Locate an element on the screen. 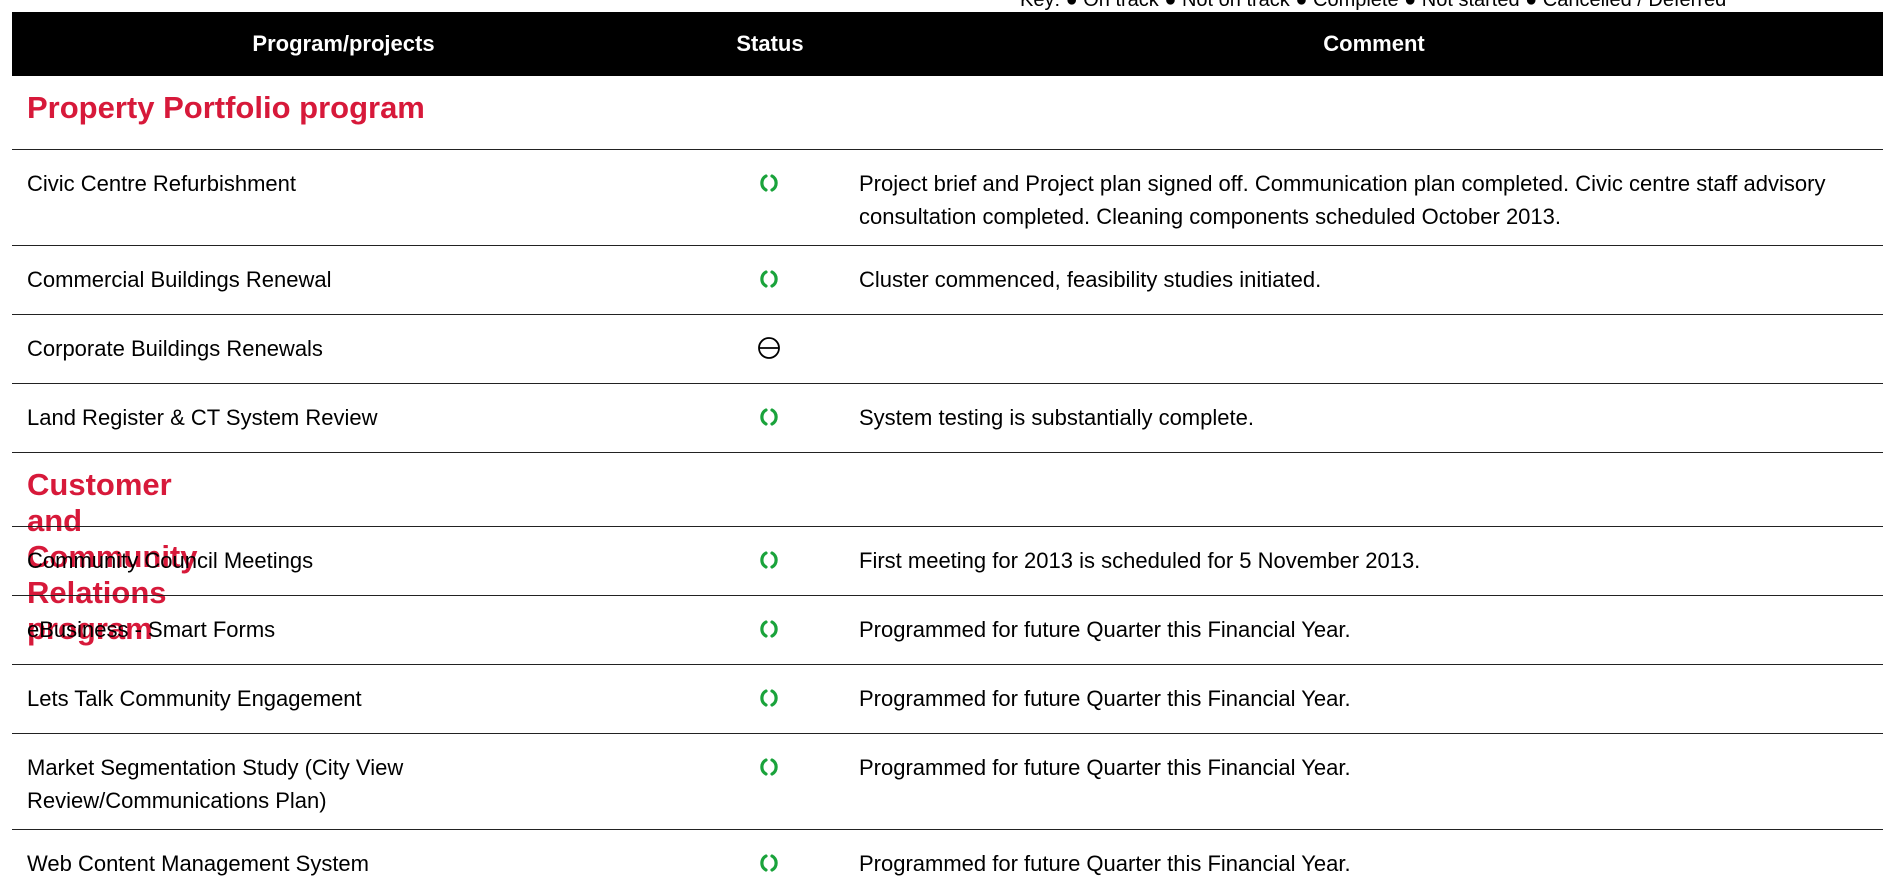 This screenshot has width=1883, height=895. header-comment: Comment is located at coordinates (1374, 43).